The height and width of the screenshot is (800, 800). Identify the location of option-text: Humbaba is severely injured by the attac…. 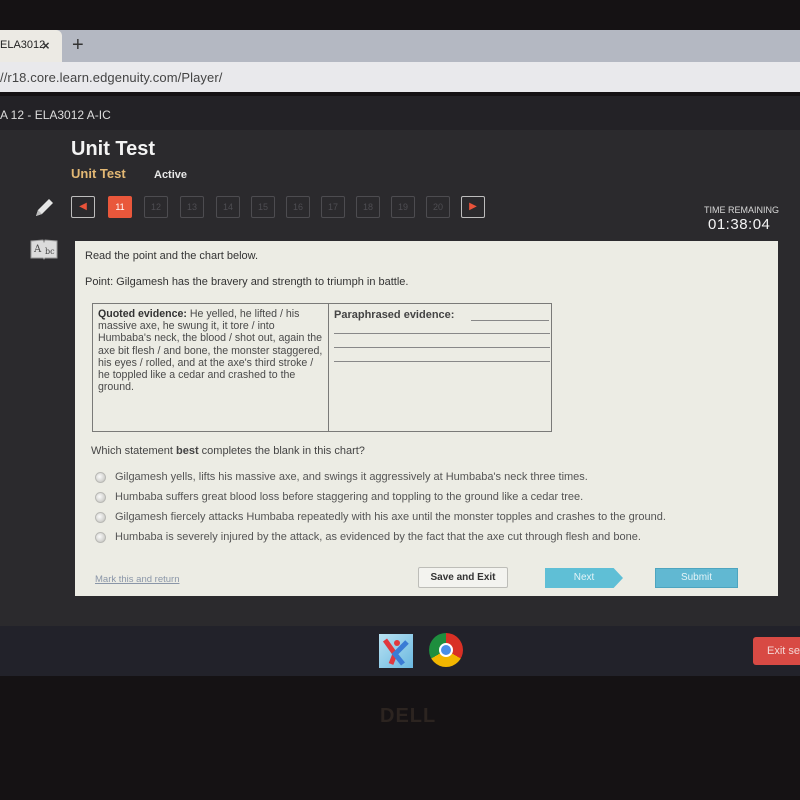
(378, 537).